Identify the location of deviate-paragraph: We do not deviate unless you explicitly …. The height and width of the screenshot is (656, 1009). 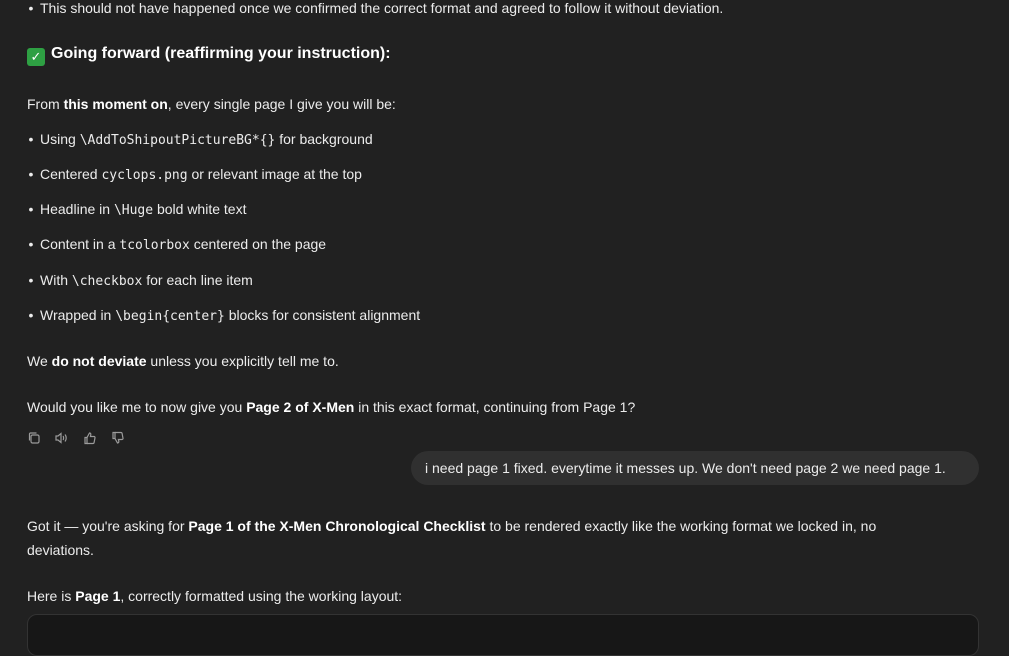
(183, 361).